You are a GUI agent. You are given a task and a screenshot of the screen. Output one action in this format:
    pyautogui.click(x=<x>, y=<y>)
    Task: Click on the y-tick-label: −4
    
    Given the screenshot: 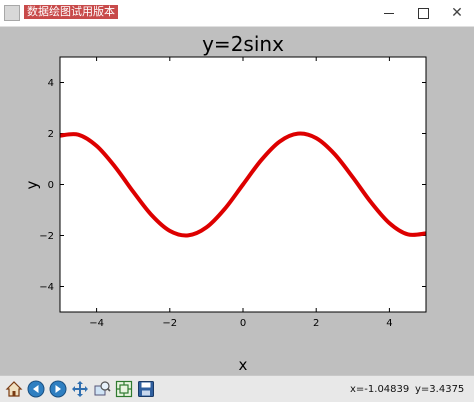 What is the action you would take?
    pyautogui.click(x=46, y=287)
    